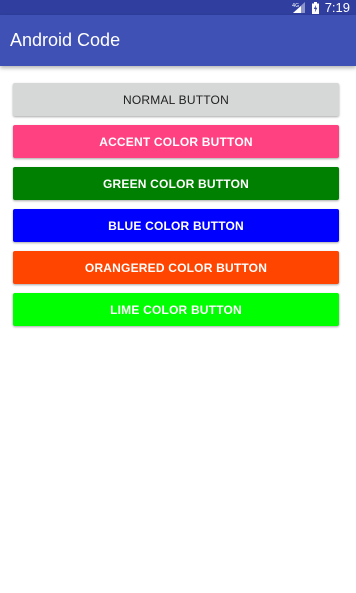  Describe the element at coordinates (176, 225) in the screenshot. I see `blue-color-button: BLUE COLOR BUTTON` at that location.